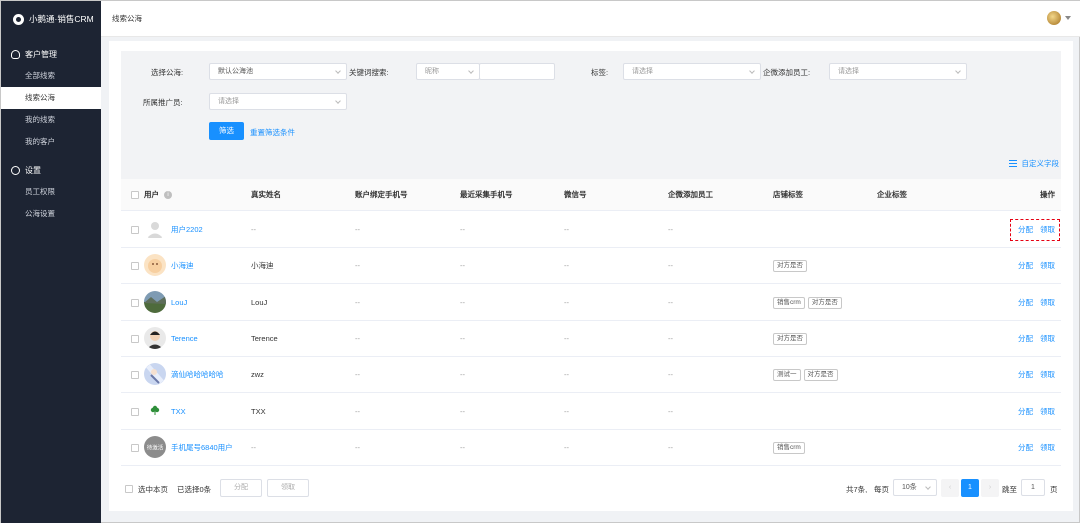 This screenshot has width=1080, height=523. I want to click on keyword-type-select: 昵称, so click(448, 71).